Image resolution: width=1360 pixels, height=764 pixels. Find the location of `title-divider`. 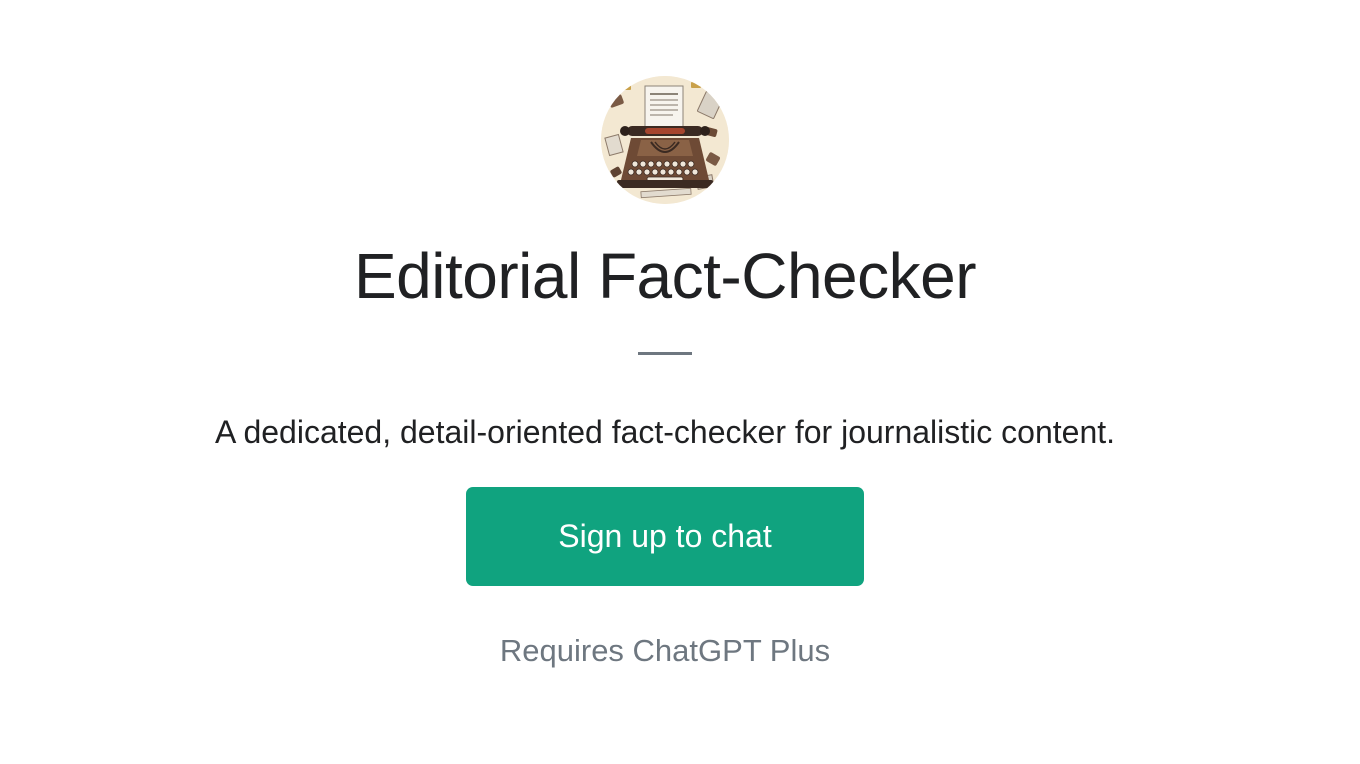

title-divider is located at coordinates (665, 353).